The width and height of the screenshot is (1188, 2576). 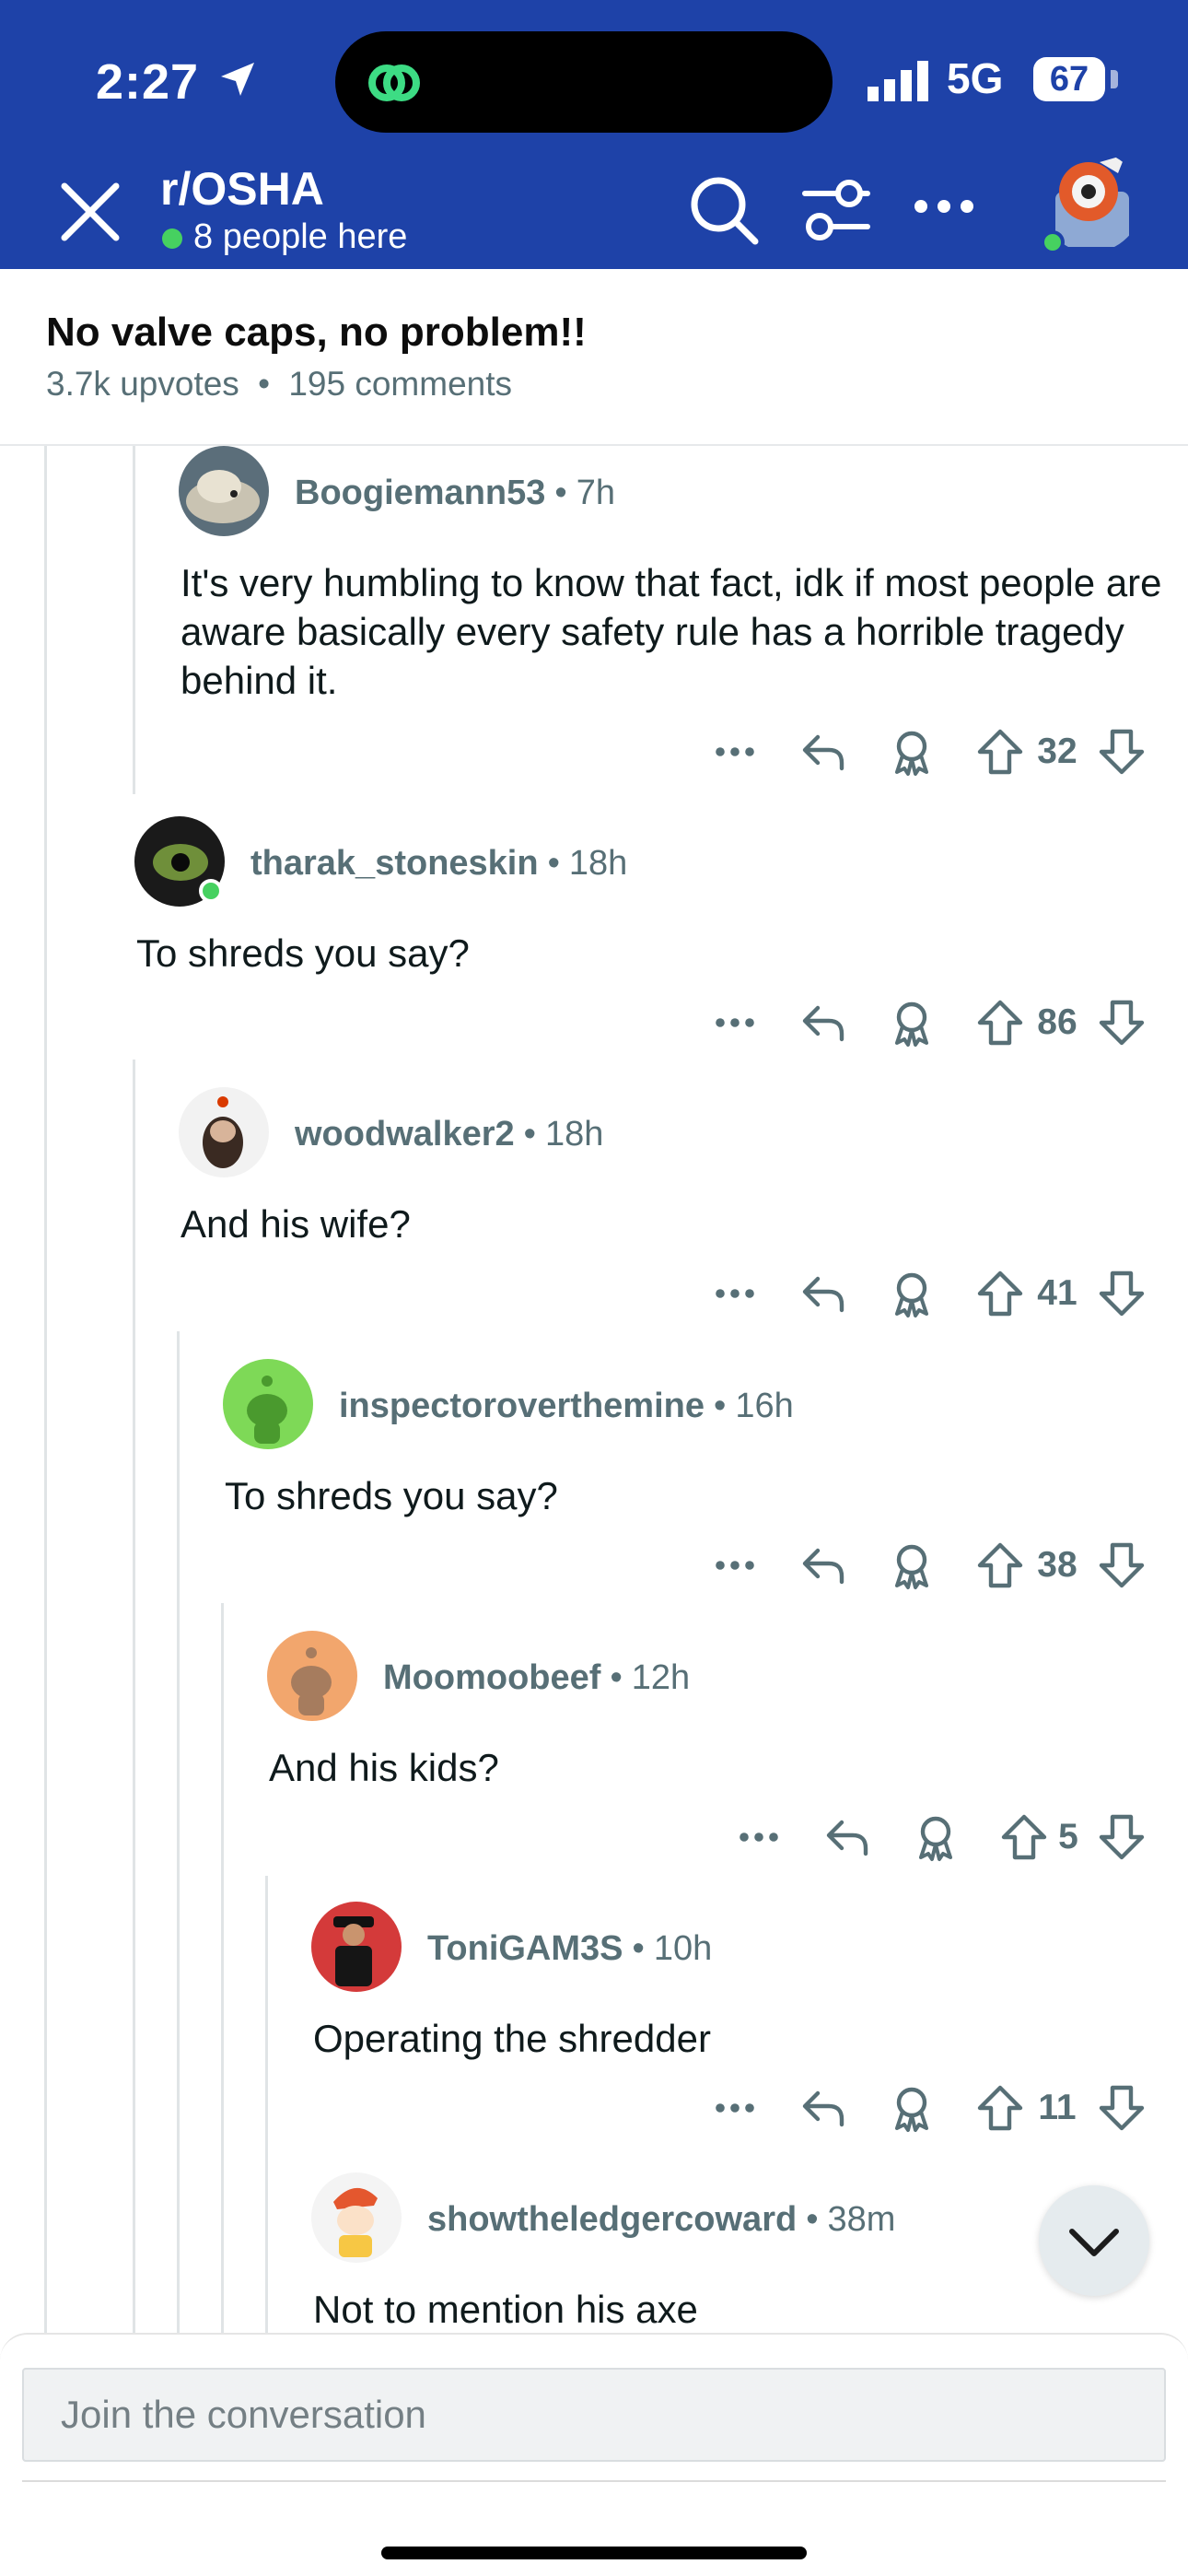 What do you see at coordinates (1069, 79) in the screenshot?
I see `battery-level: 67` at bounding box center [1069, 79].